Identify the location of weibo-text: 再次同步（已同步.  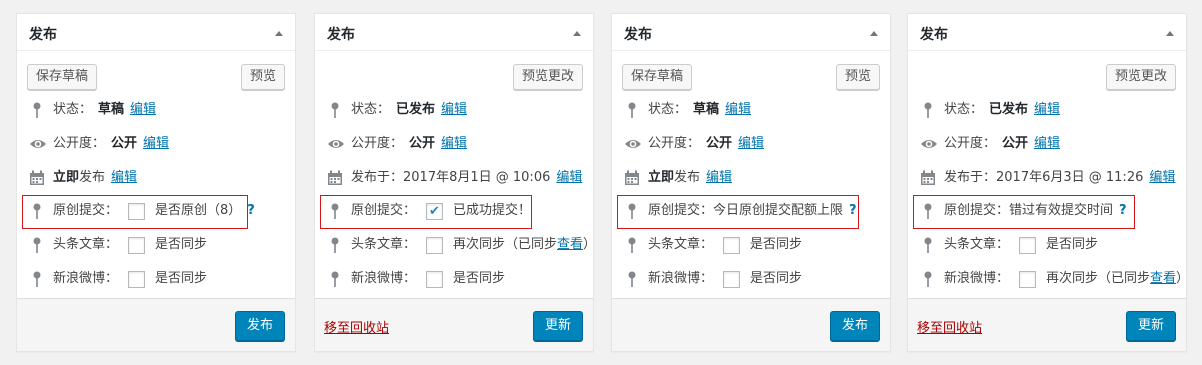
(1098, 278).